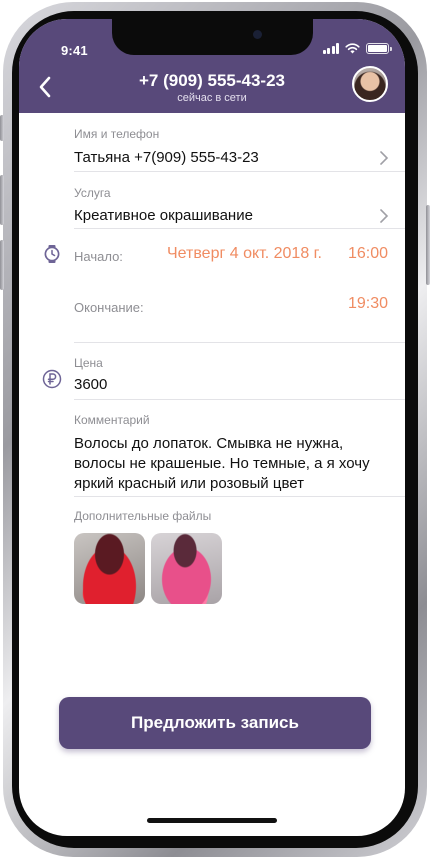 Image resolution: width=430 pixels, height=859 pixels. Describe the element at coordinates (98, 256) in the screenshot. I see `start-label: Начало:` at that location.